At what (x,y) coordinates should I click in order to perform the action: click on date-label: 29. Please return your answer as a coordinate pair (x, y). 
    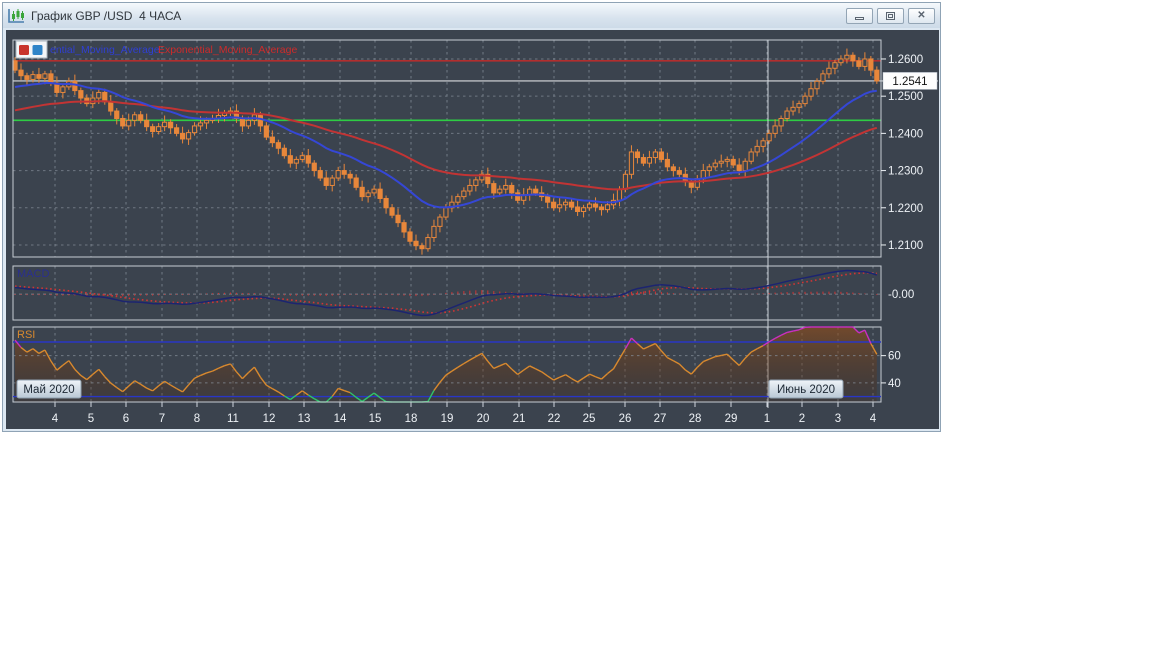
    Looking at the image, I should click on (731, 419).